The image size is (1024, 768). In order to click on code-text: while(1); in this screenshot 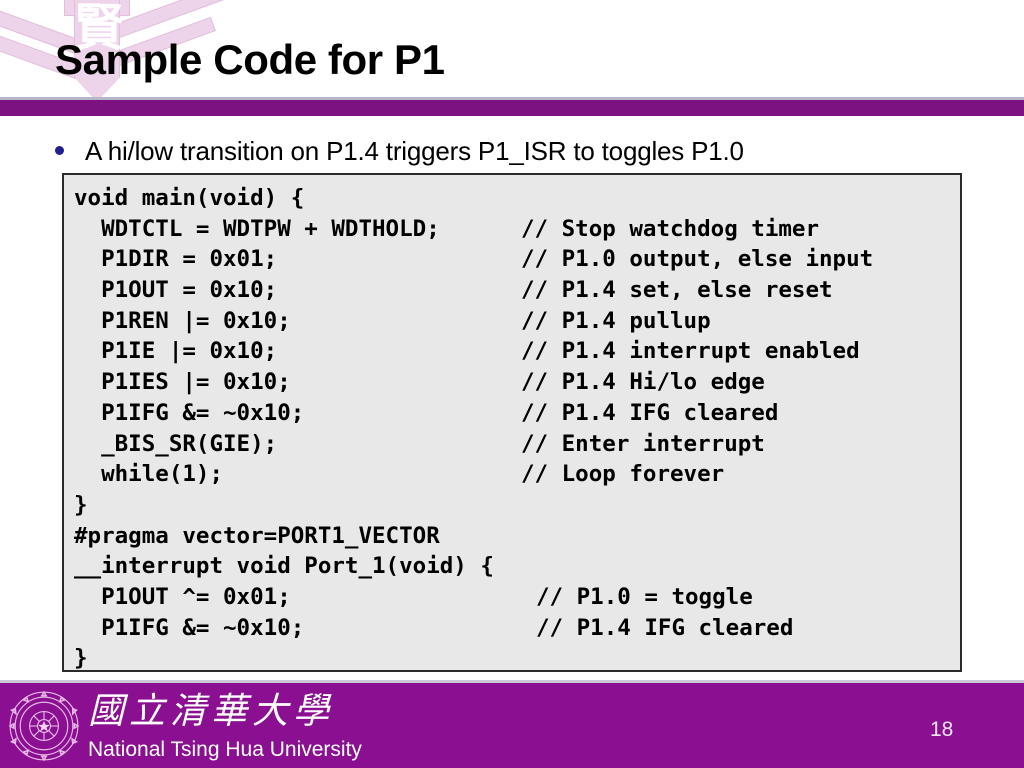, I will do `click(149, 474)`.